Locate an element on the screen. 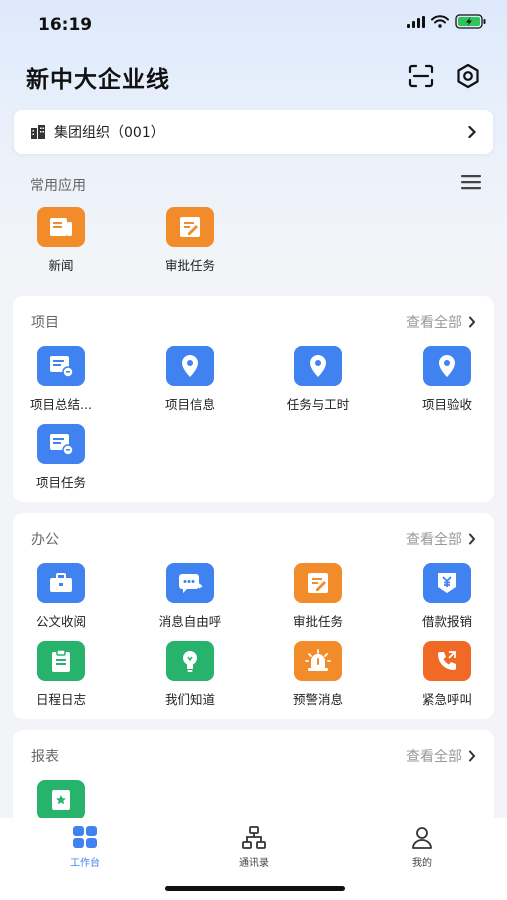 This screenshot has height=900, width=507. status-icons is located at coordinates (447, 21).